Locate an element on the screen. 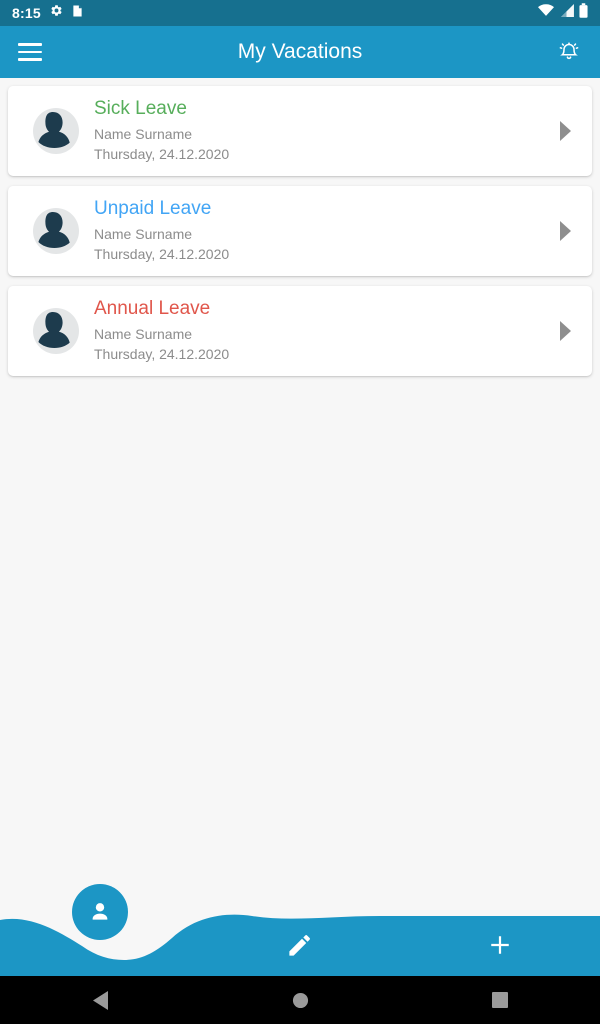  pencil-edit-icon is located at coordinates (299, 945).